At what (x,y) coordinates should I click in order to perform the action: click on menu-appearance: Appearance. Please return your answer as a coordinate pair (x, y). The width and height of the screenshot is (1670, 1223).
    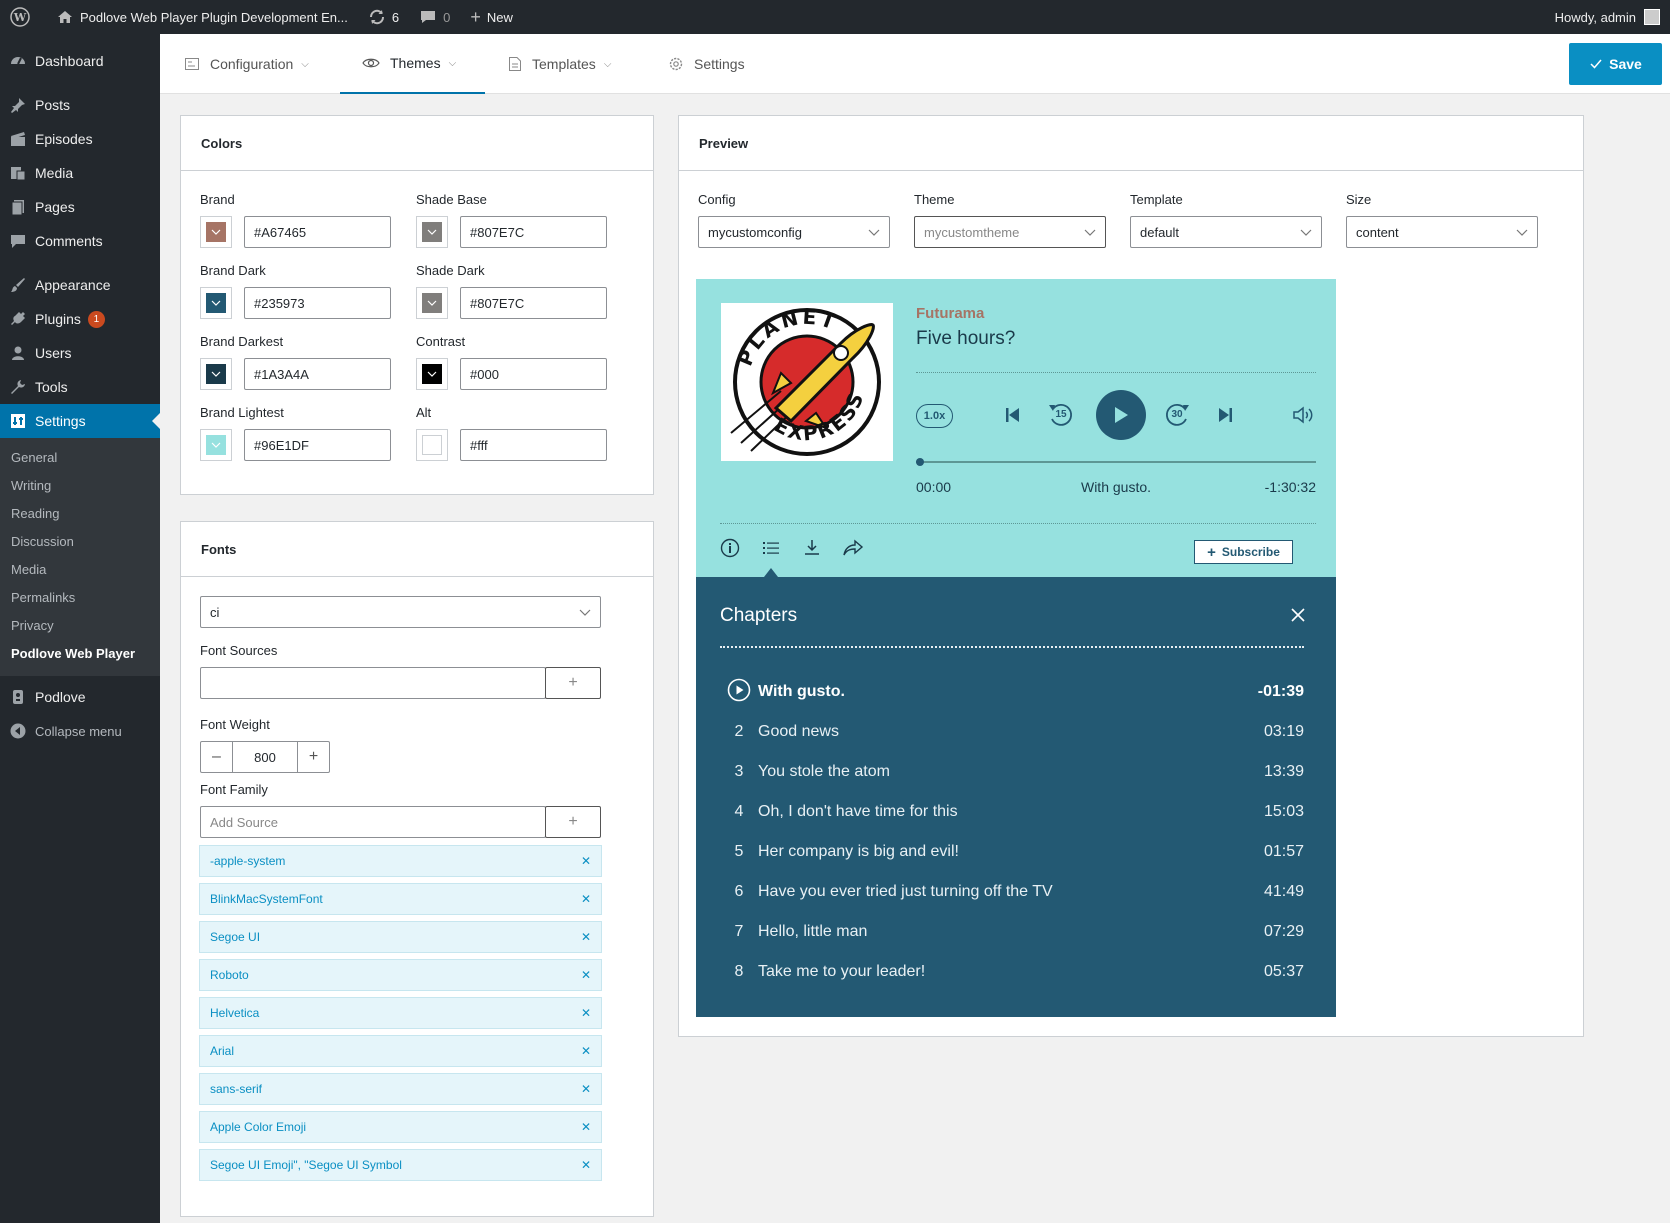
    Looking at the image, I should click on (80, 285).